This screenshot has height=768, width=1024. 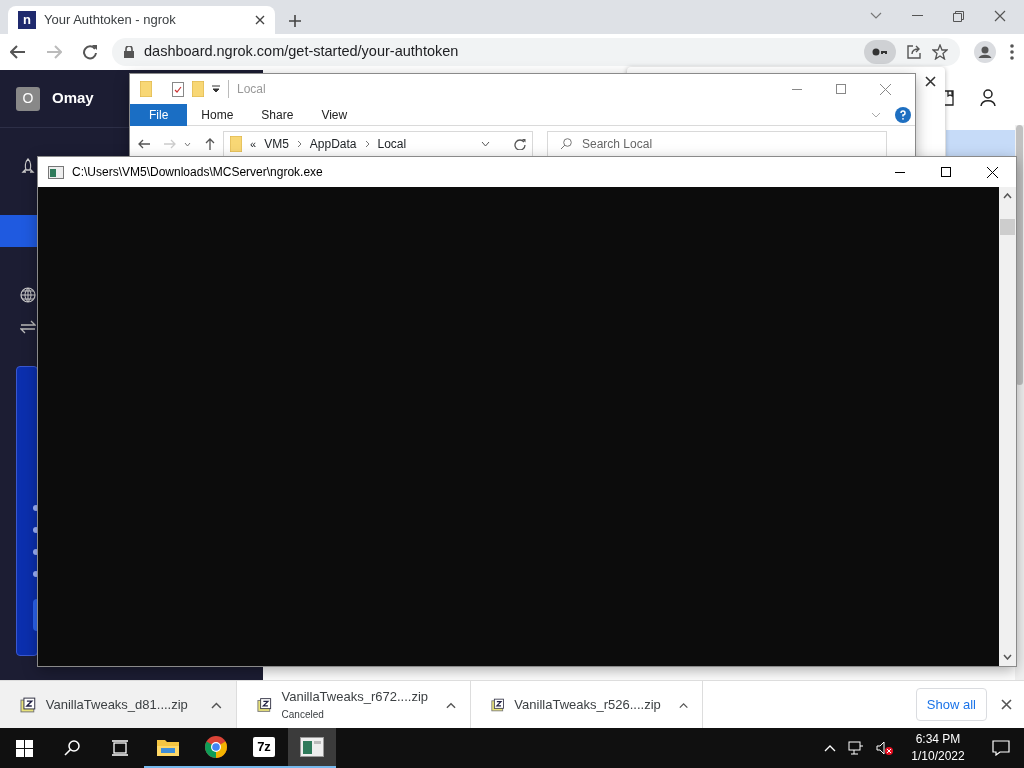 I want to click on help-icon, so click(x=903, y=114).